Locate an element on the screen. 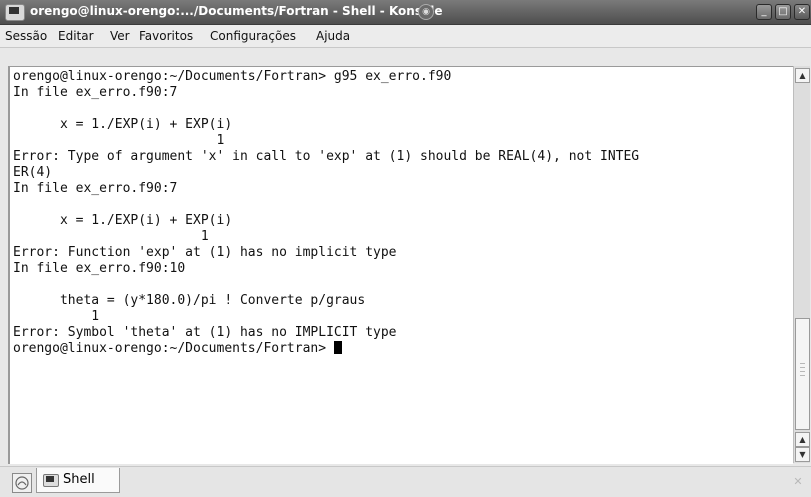 This screenshot has width=811, height=497. menu-sessao: Sessão is located at coordinates (26, 36).